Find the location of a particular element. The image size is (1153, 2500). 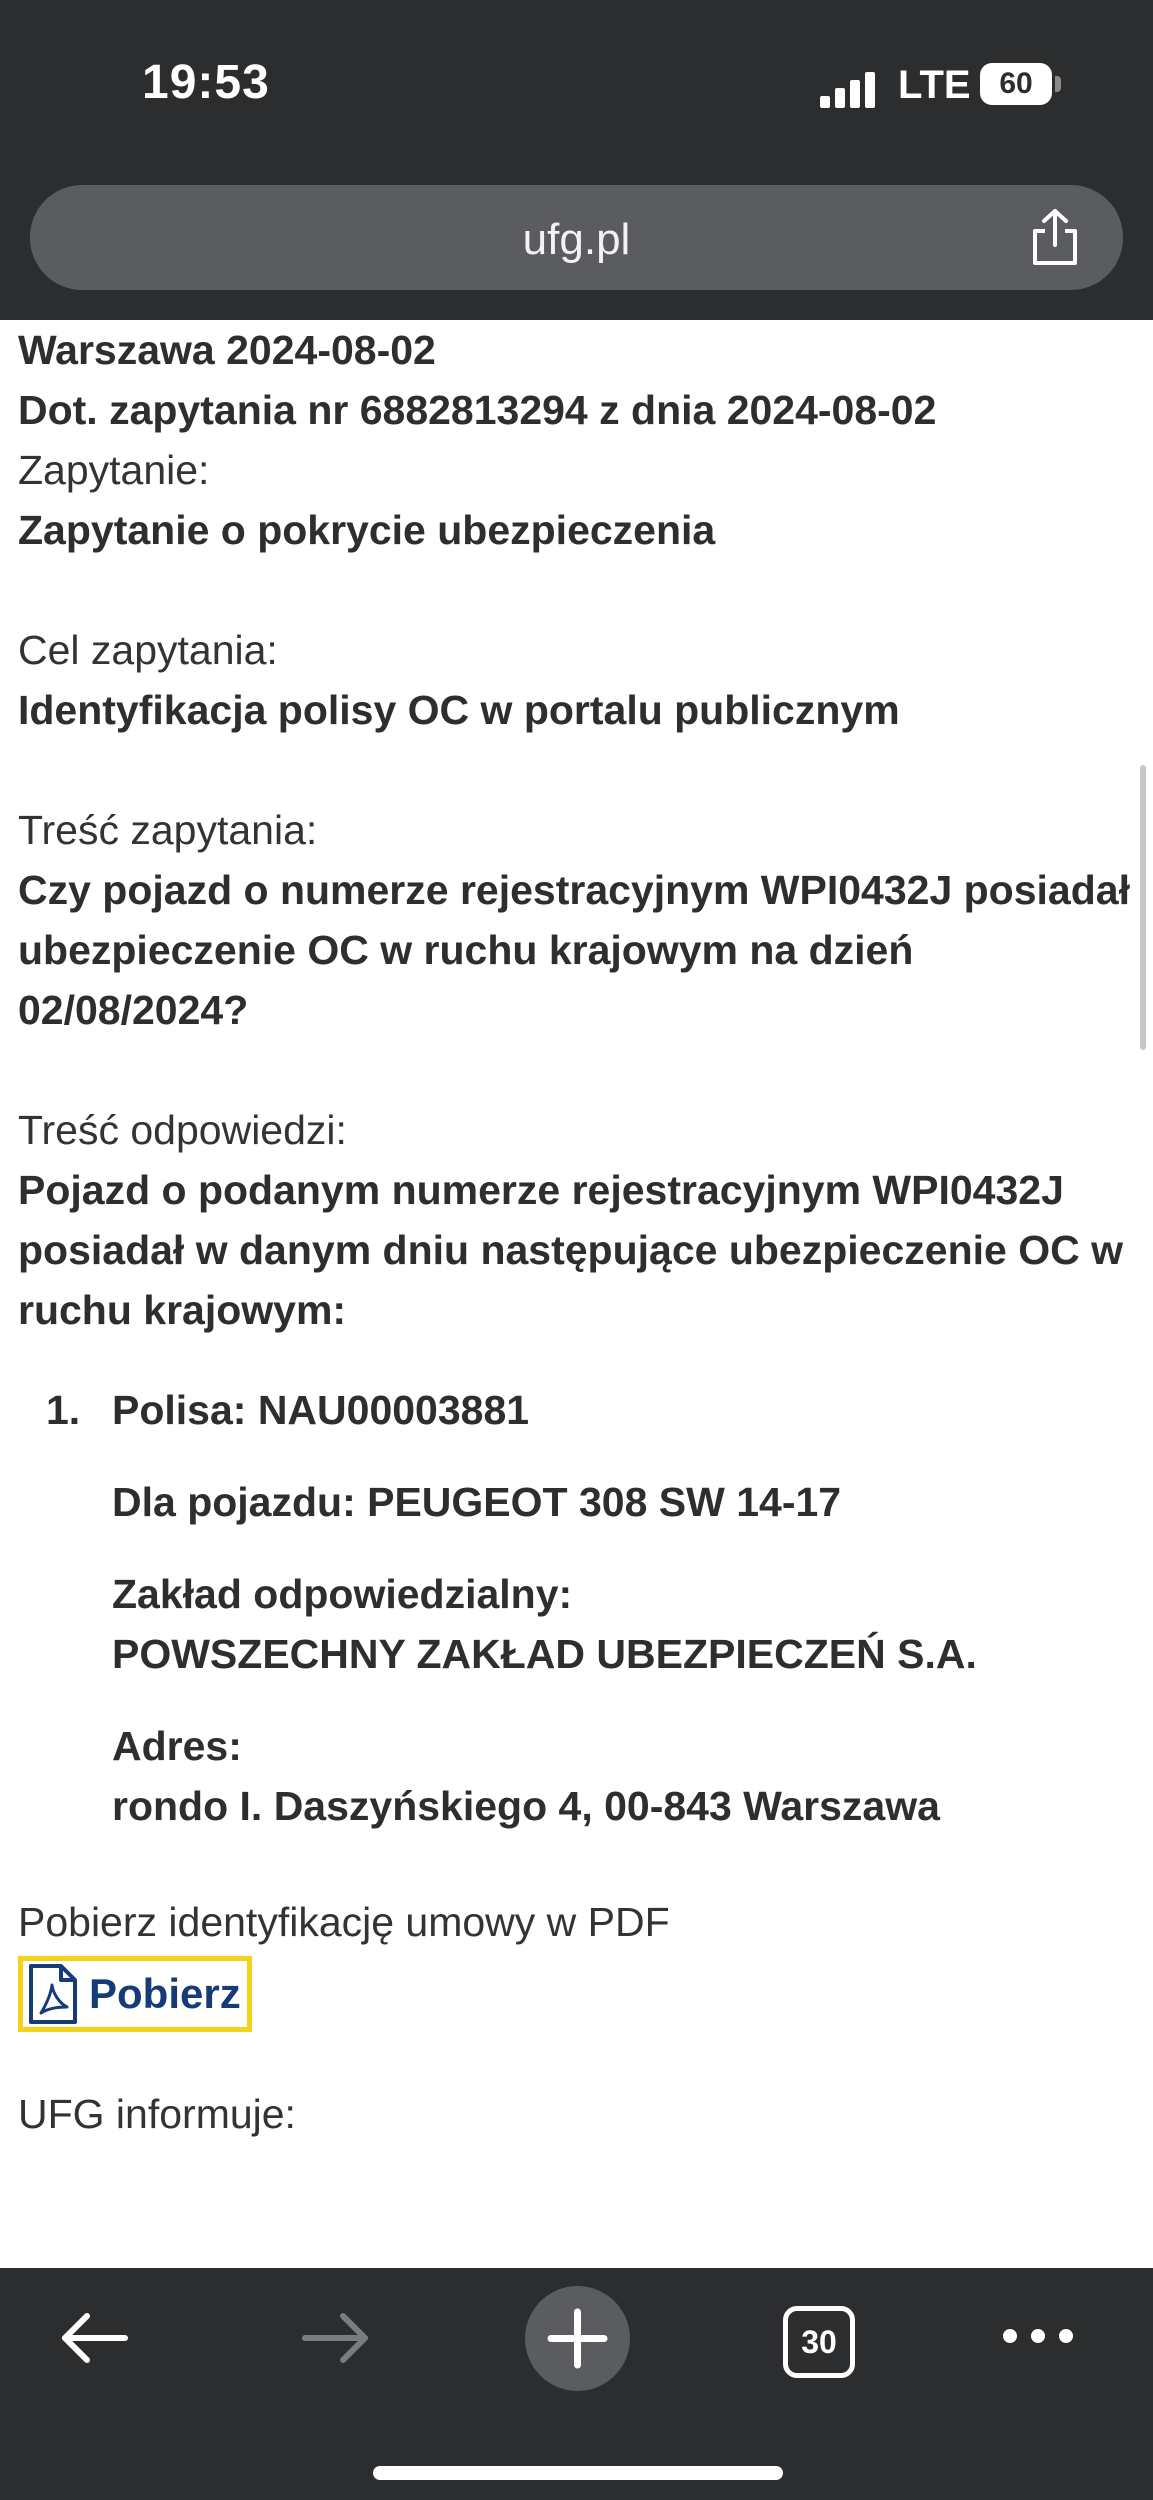

query-label: Zapytanie: is located at coordinates (114, 470).